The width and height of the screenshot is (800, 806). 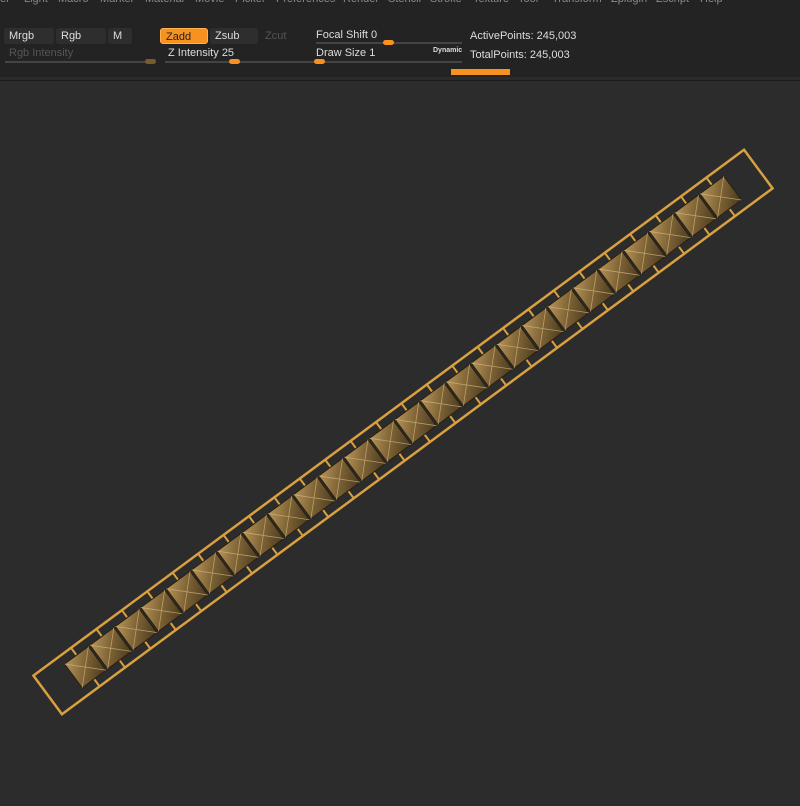 What do you see at coordinates (73, 2) in the screenshot?
I see `menu-item-macro: Macro` at bounding box center [73, 2].